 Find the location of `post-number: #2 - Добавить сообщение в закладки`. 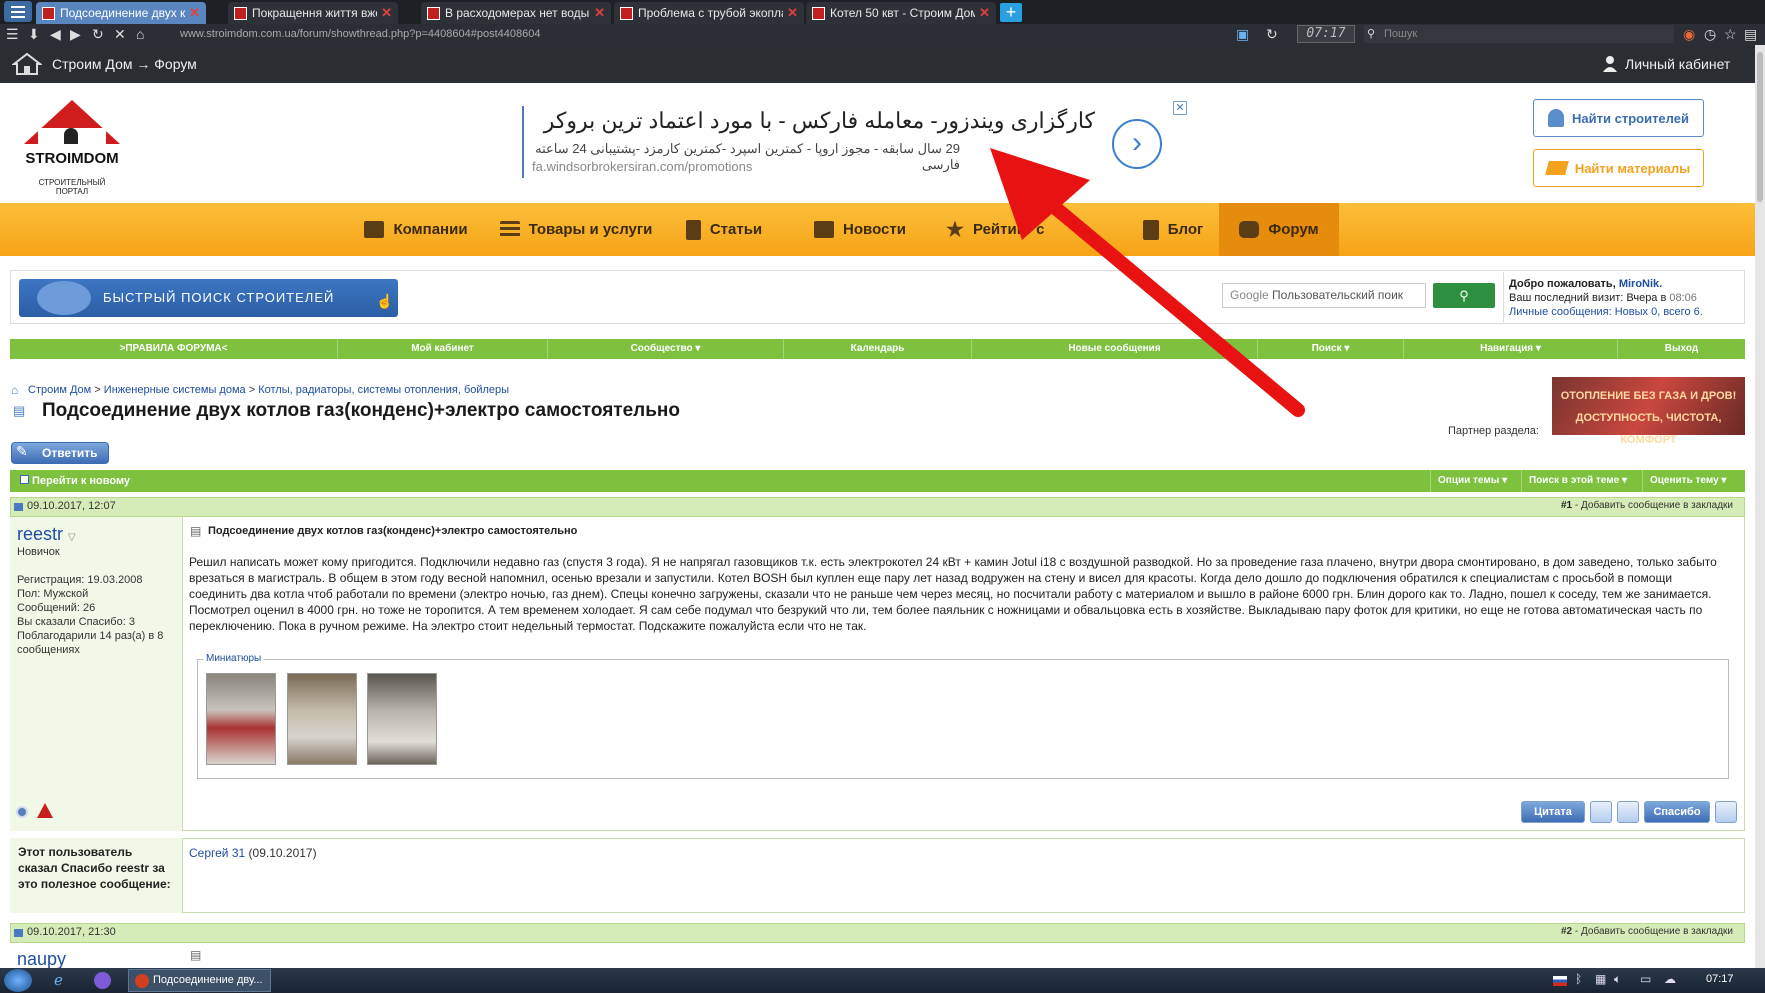

post-number: #2 - Добавить сообщение в закладки is located at coordinates (1647, 931).